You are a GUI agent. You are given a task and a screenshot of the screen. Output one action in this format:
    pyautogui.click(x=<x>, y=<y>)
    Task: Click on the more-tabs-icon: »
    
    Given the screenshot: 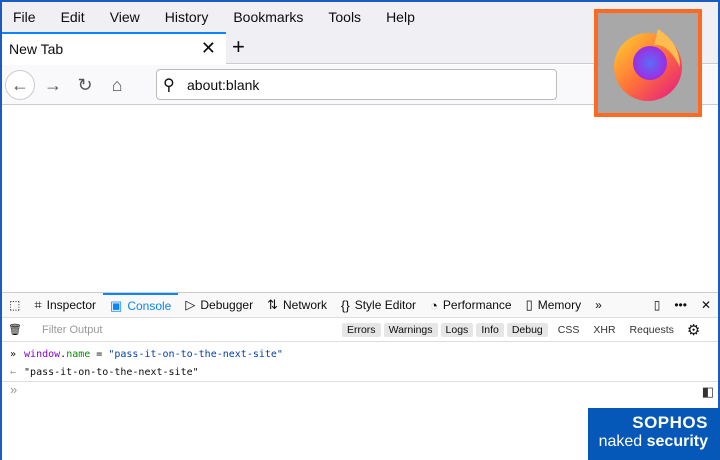 What is the action you would take?
    pyautogui.click(x=598, y=305)
    